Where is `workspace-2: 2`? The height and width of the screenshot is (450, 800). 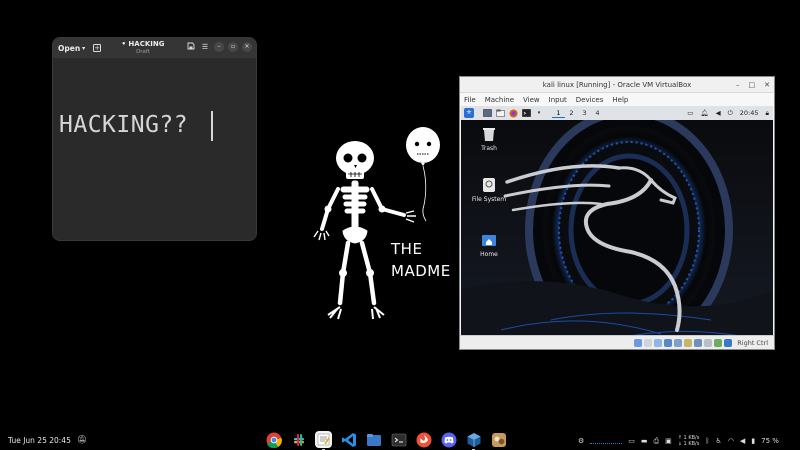 workspace-2: 2 is located at coordinates (571, 113).